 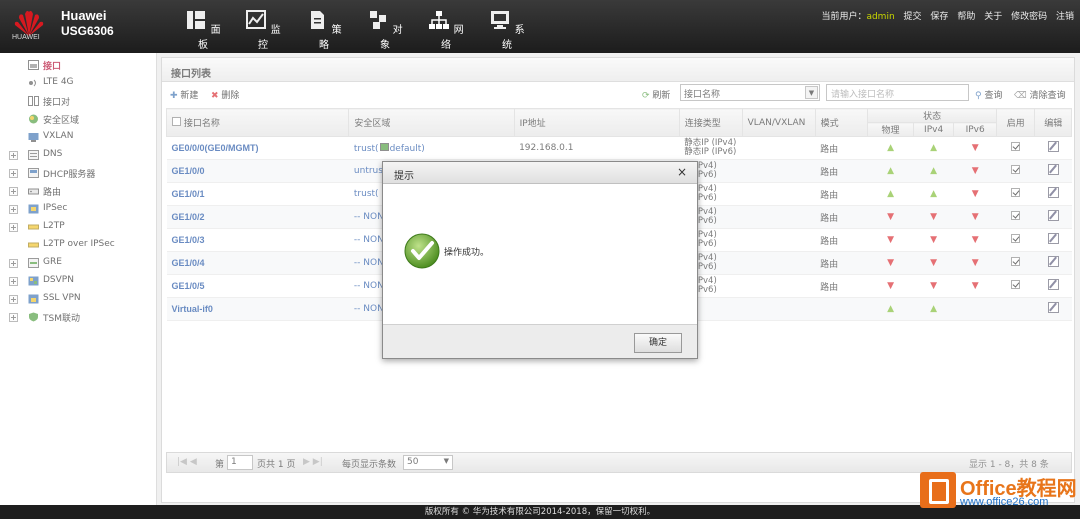 I want to click on office-logo-icon, so click(x=938, y=490).